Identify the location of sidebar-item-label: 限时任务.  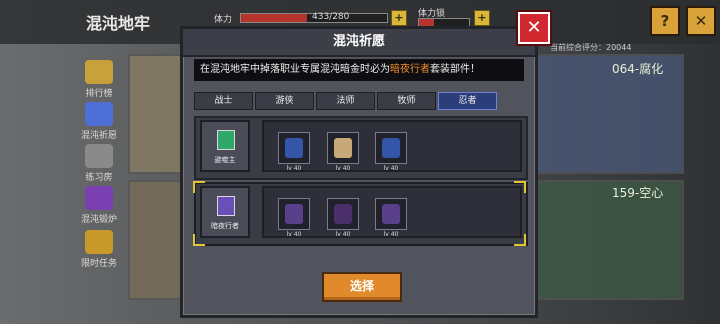
(98, 264).